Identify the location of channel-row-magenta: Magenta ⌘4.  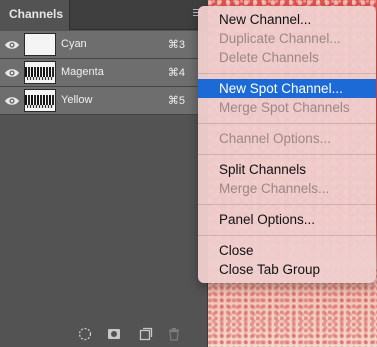
(103, 73).